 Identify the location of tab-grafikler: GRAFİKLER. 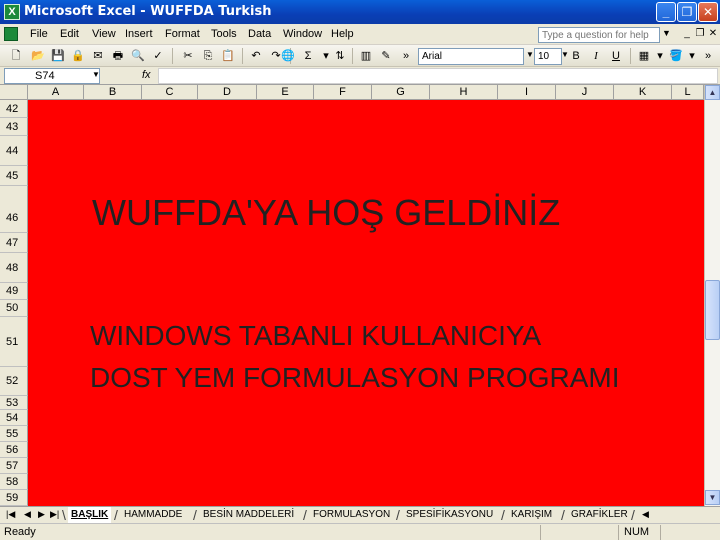
(599, 515).